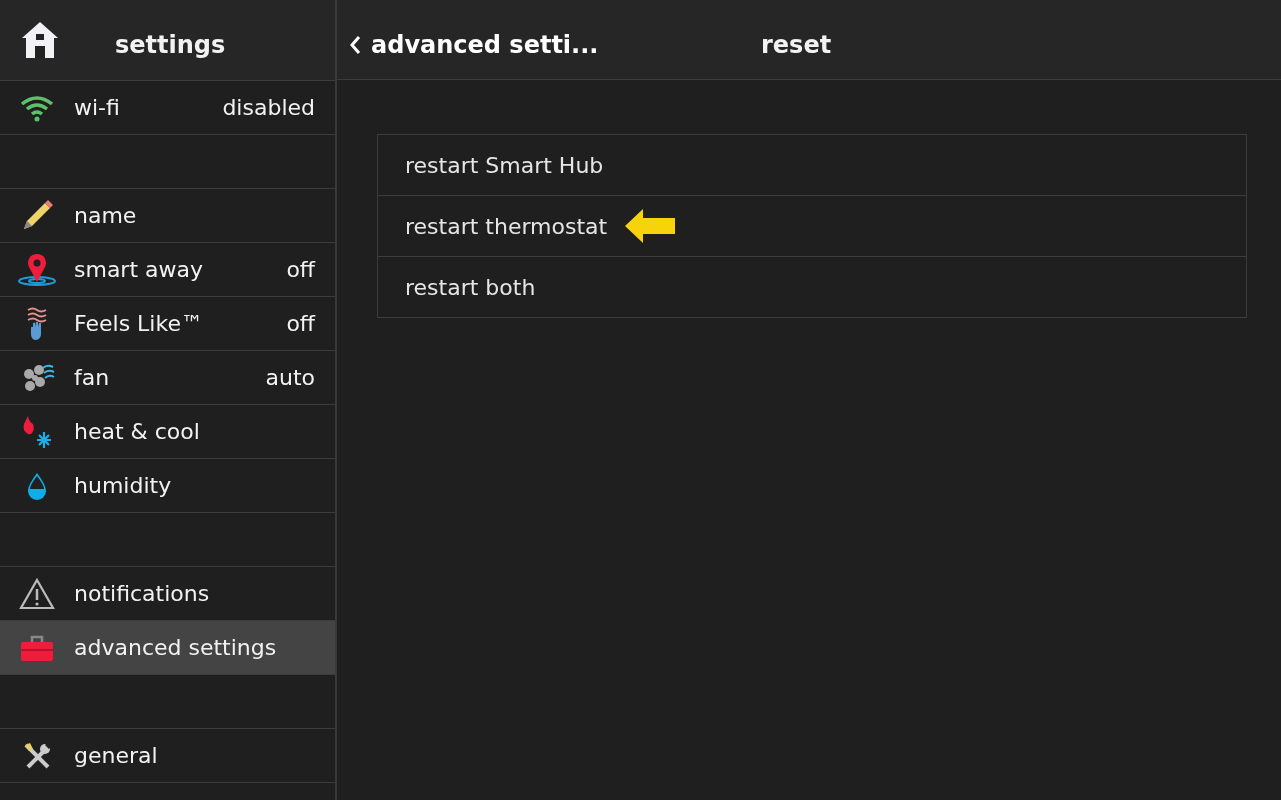  Describe the element at coordinates (170, 44) in the screenshot. I see `sidebar-title: settings` at that location.